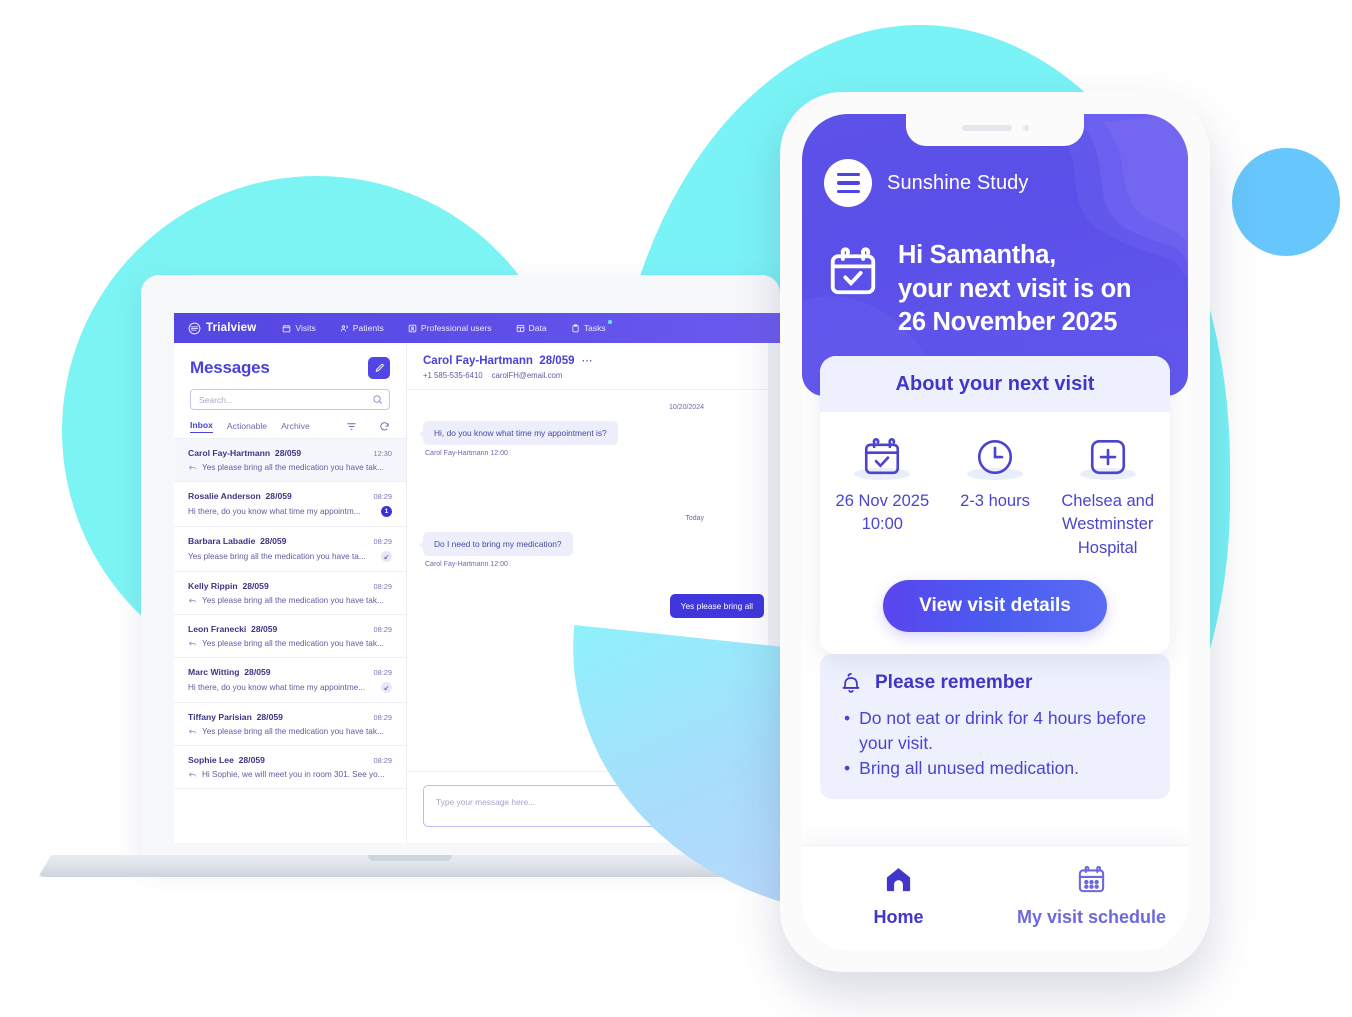 This screenshot has height=1017, width=1352. Describe the element at coordinates (995, 130) in the screenshot. I see `phone-notch` at that location.